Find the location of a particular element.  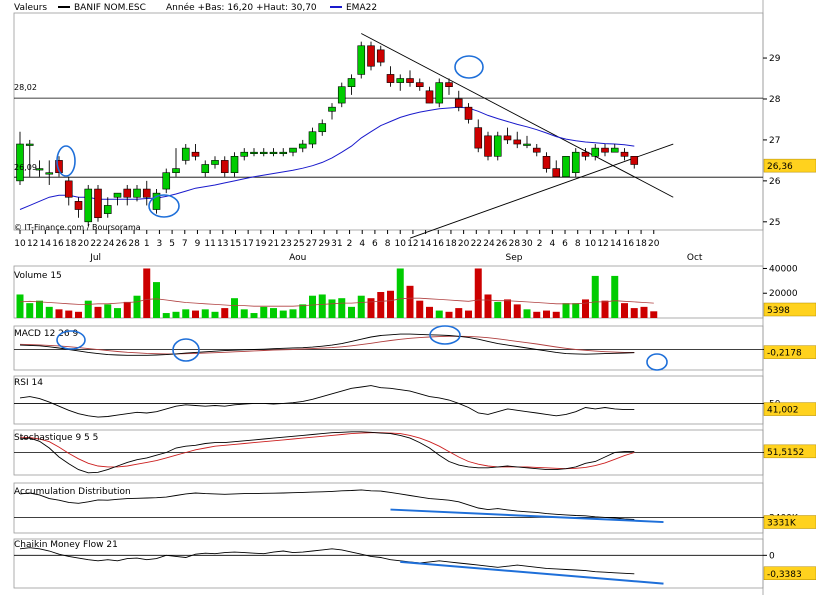

x-tick-label: 20 is located at coordinates (84, 244).